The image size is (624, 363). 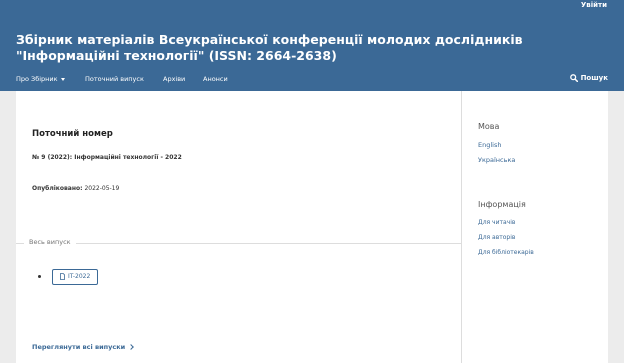 What do you see at coordinates (57, 188) in the screenshot?
I see `published-label: Опубліковано:` at bounding box center [57, 188].